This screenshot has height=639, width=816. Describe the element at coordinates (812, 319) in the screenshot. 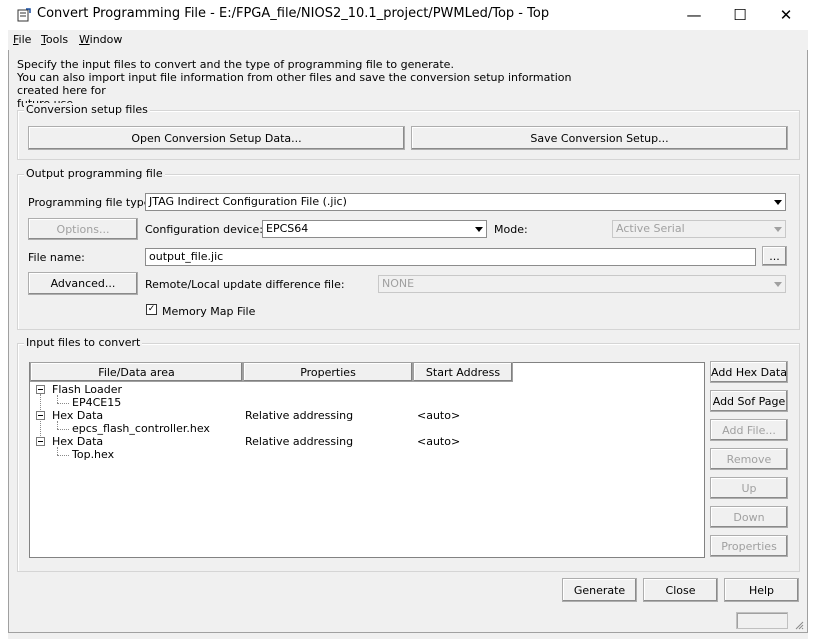

I see `background-window-right` at that location.